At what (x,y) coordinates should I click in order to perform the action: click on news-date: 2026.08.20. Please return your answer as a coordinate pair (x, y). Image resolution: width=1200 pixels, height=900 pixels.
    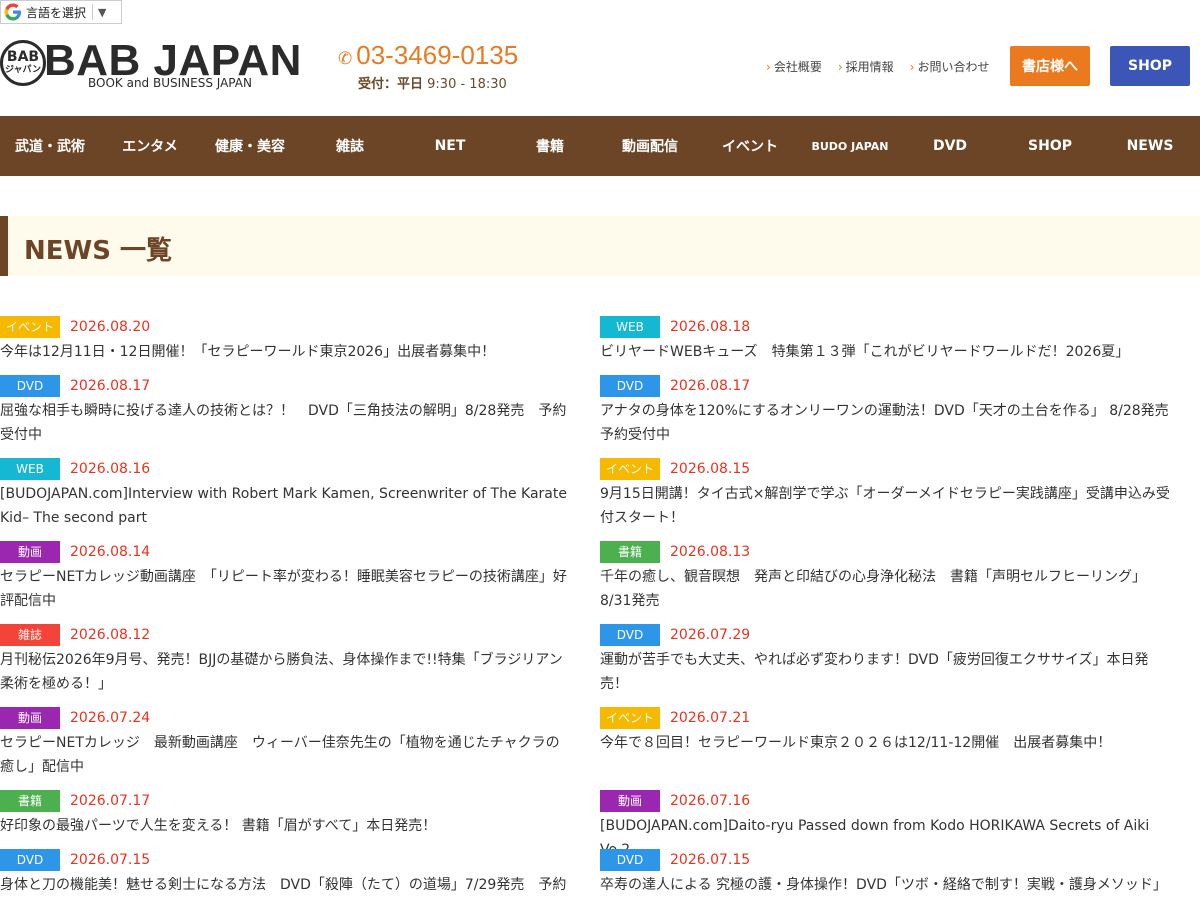
    Looking at the image, I should click on (110, 327).